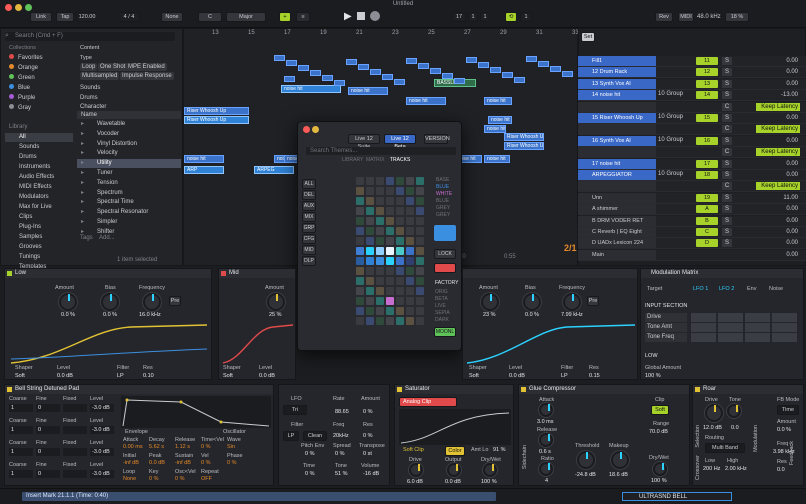 Image resolution: width=806 pixels, height=504 pixels. I want to click on track-send-button: C, so click(727, 106).